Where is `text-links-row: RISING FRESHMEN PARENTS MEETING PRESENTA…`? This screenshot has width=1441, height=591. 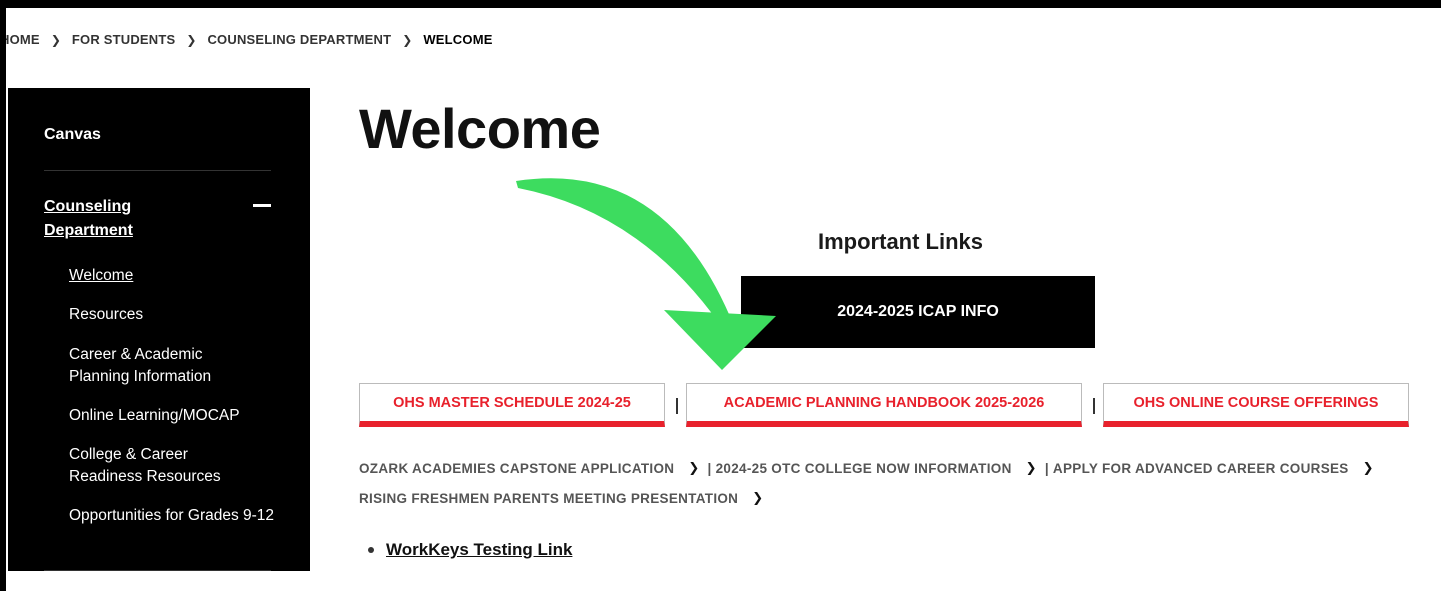 text-links-row: RISING FRESHMEN PARENTS MEETING PRESENTA… is located at coordinates (565, 498).